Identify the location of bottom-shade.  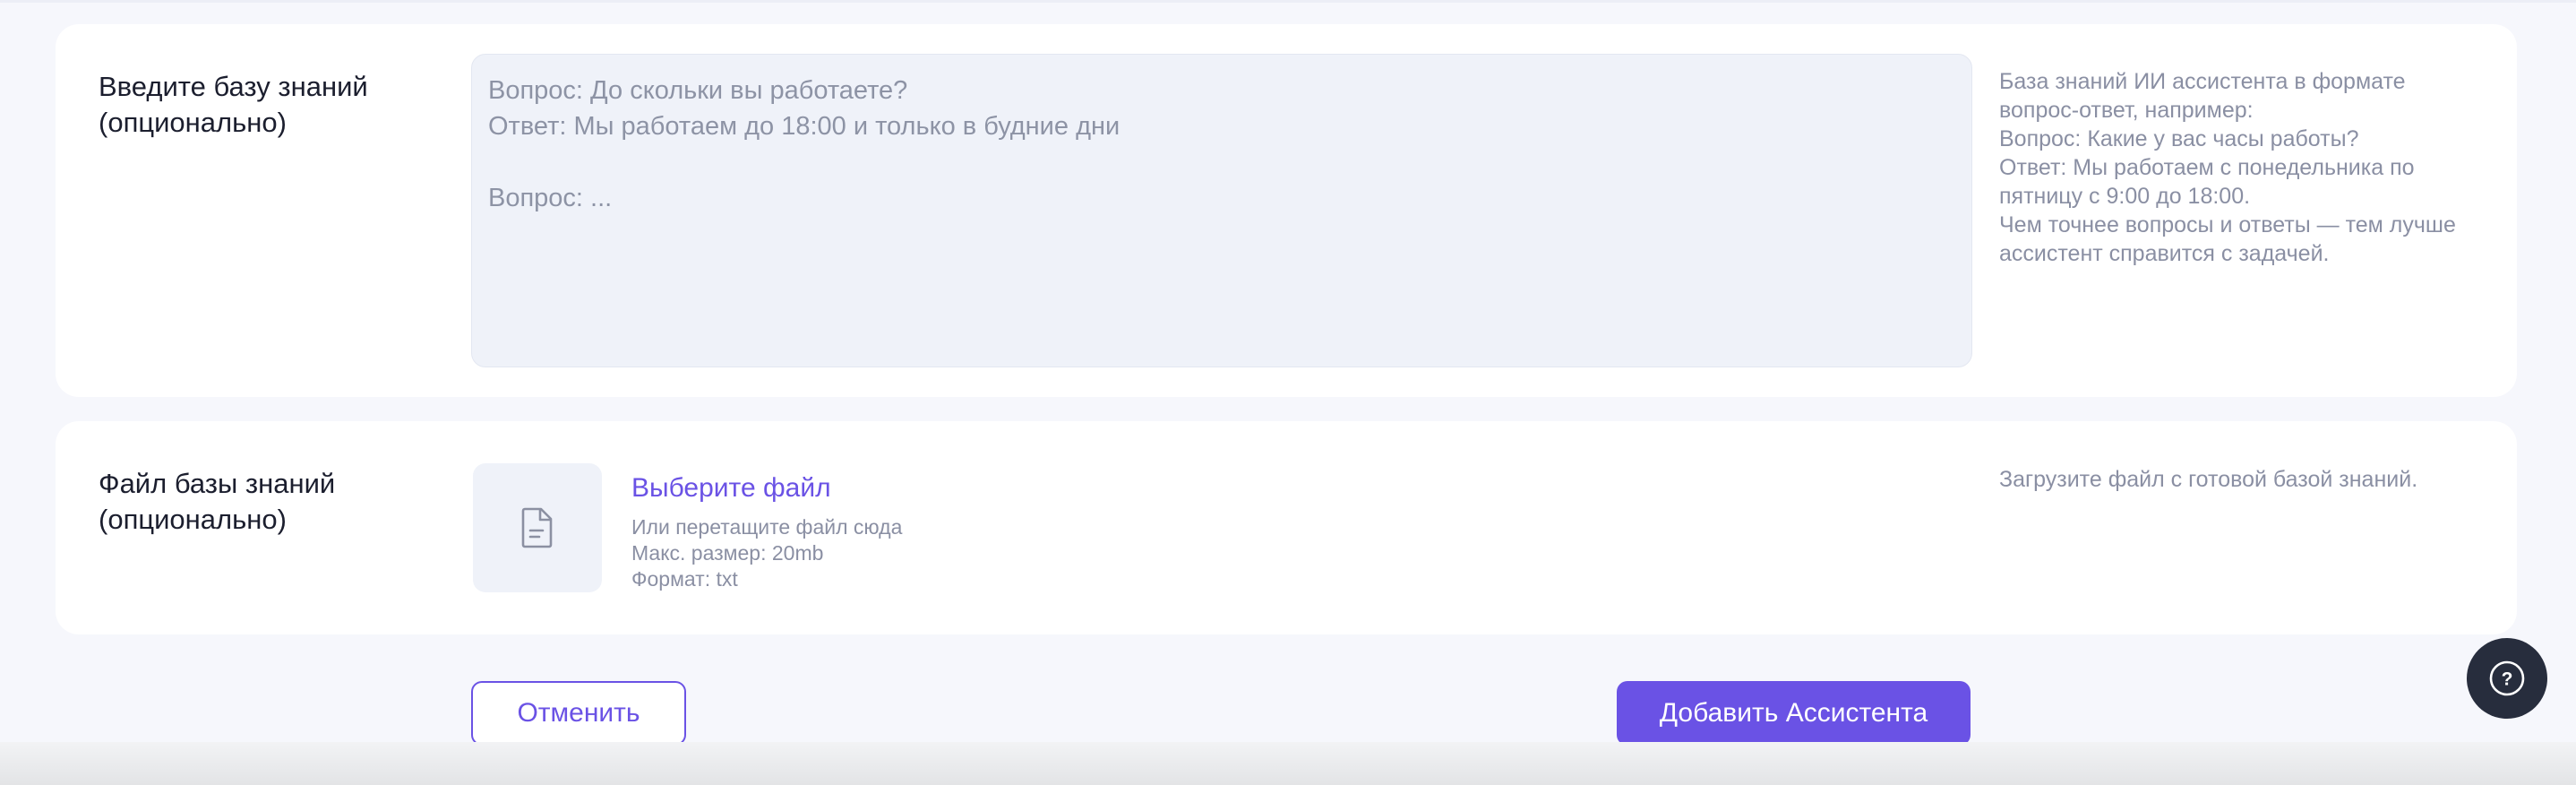
(1288, 763).